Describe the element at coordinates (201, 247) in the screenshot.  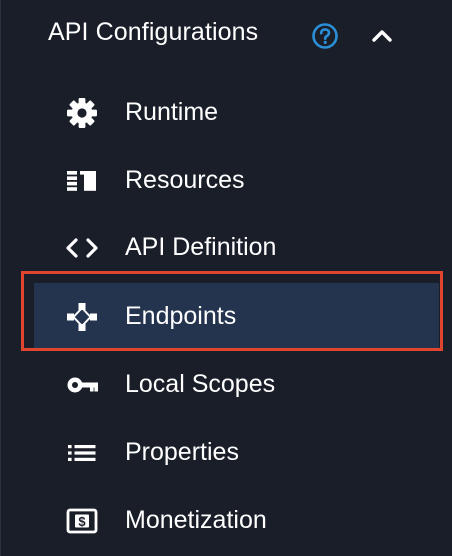
I see `menu-item-label: API Definition` at that location.